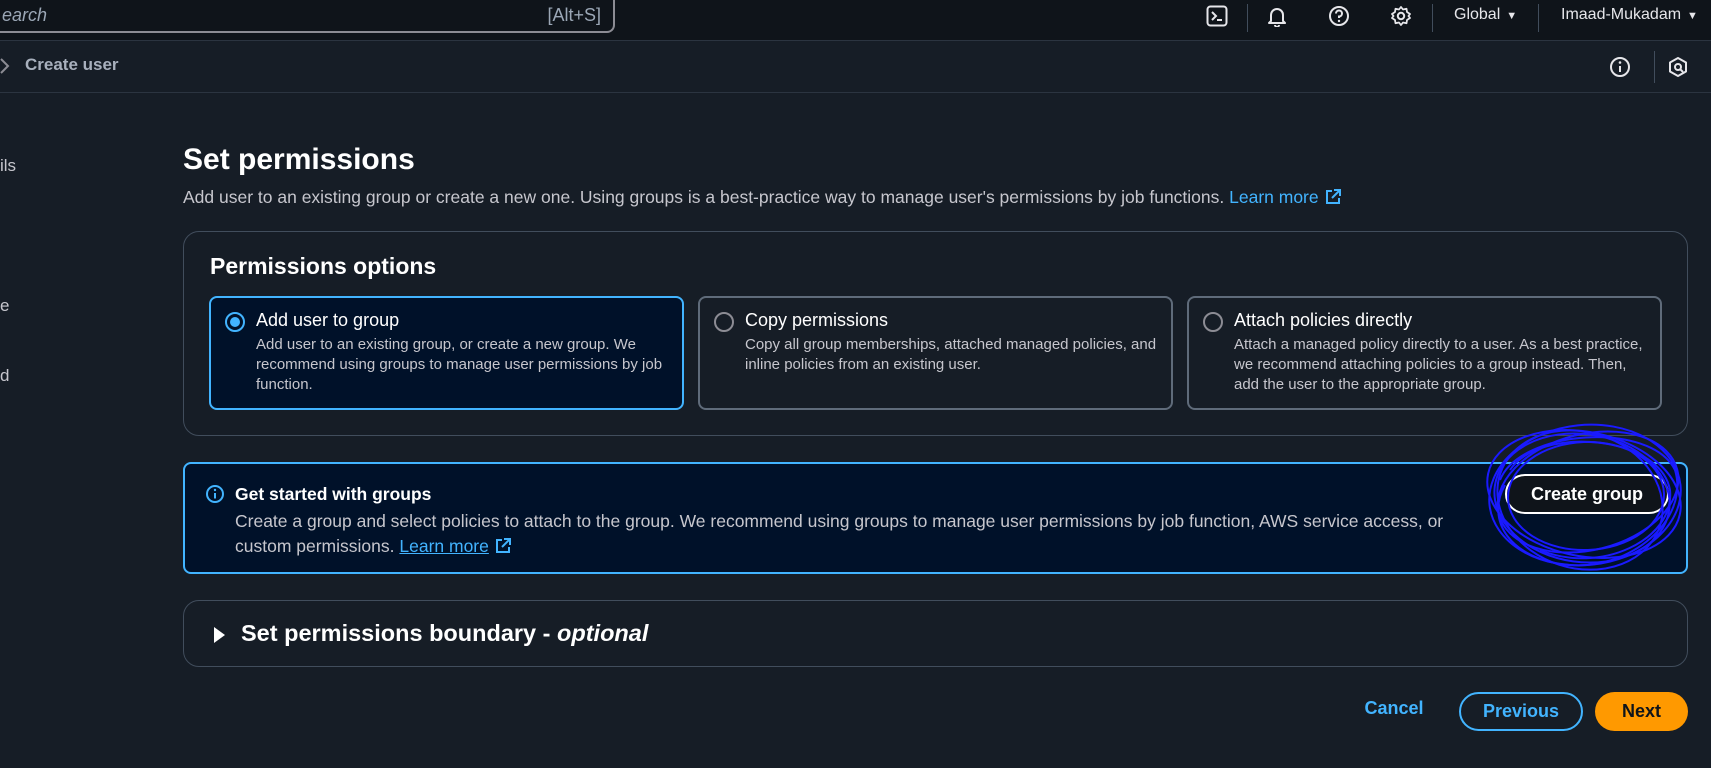  I want to click on panel-title: Permissions options, so click(323, 266).